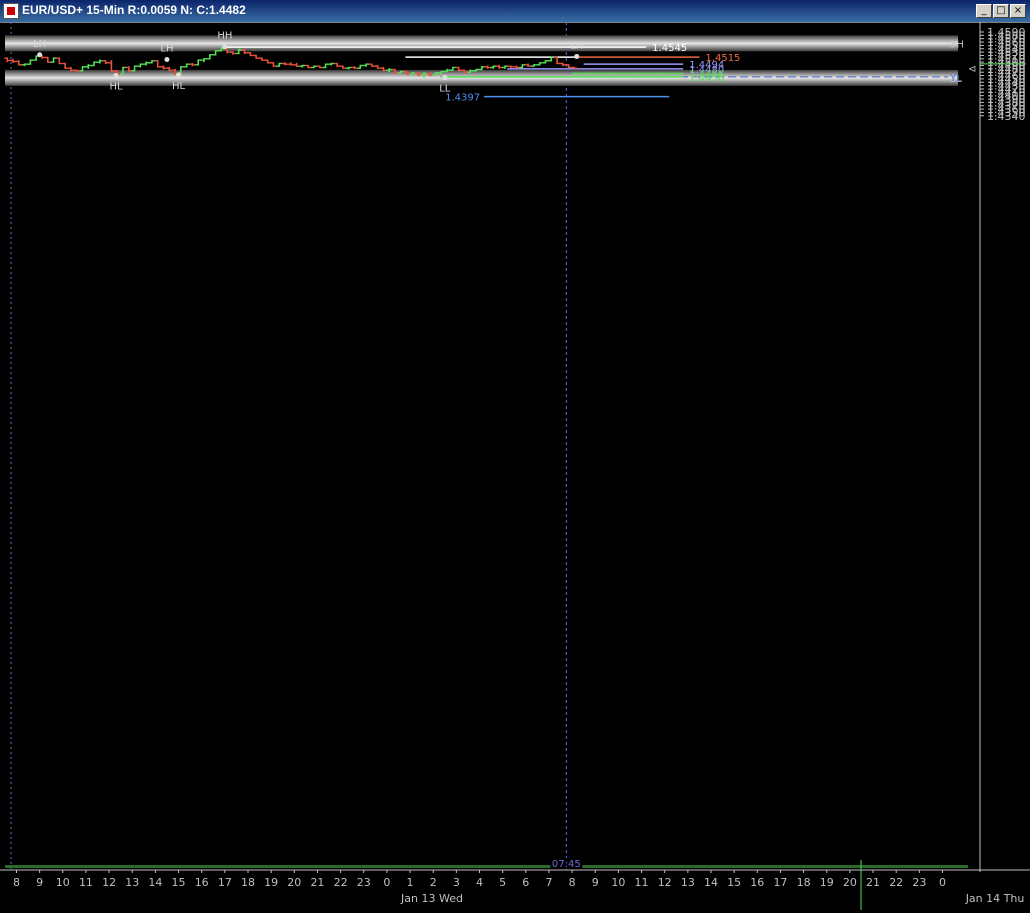 Image resolution: width=1030 pixels, height=913 pixels. Describe the element at coordinates (669, 48) in the screenshot. I see `price-line-label: 1.4545` at that location.